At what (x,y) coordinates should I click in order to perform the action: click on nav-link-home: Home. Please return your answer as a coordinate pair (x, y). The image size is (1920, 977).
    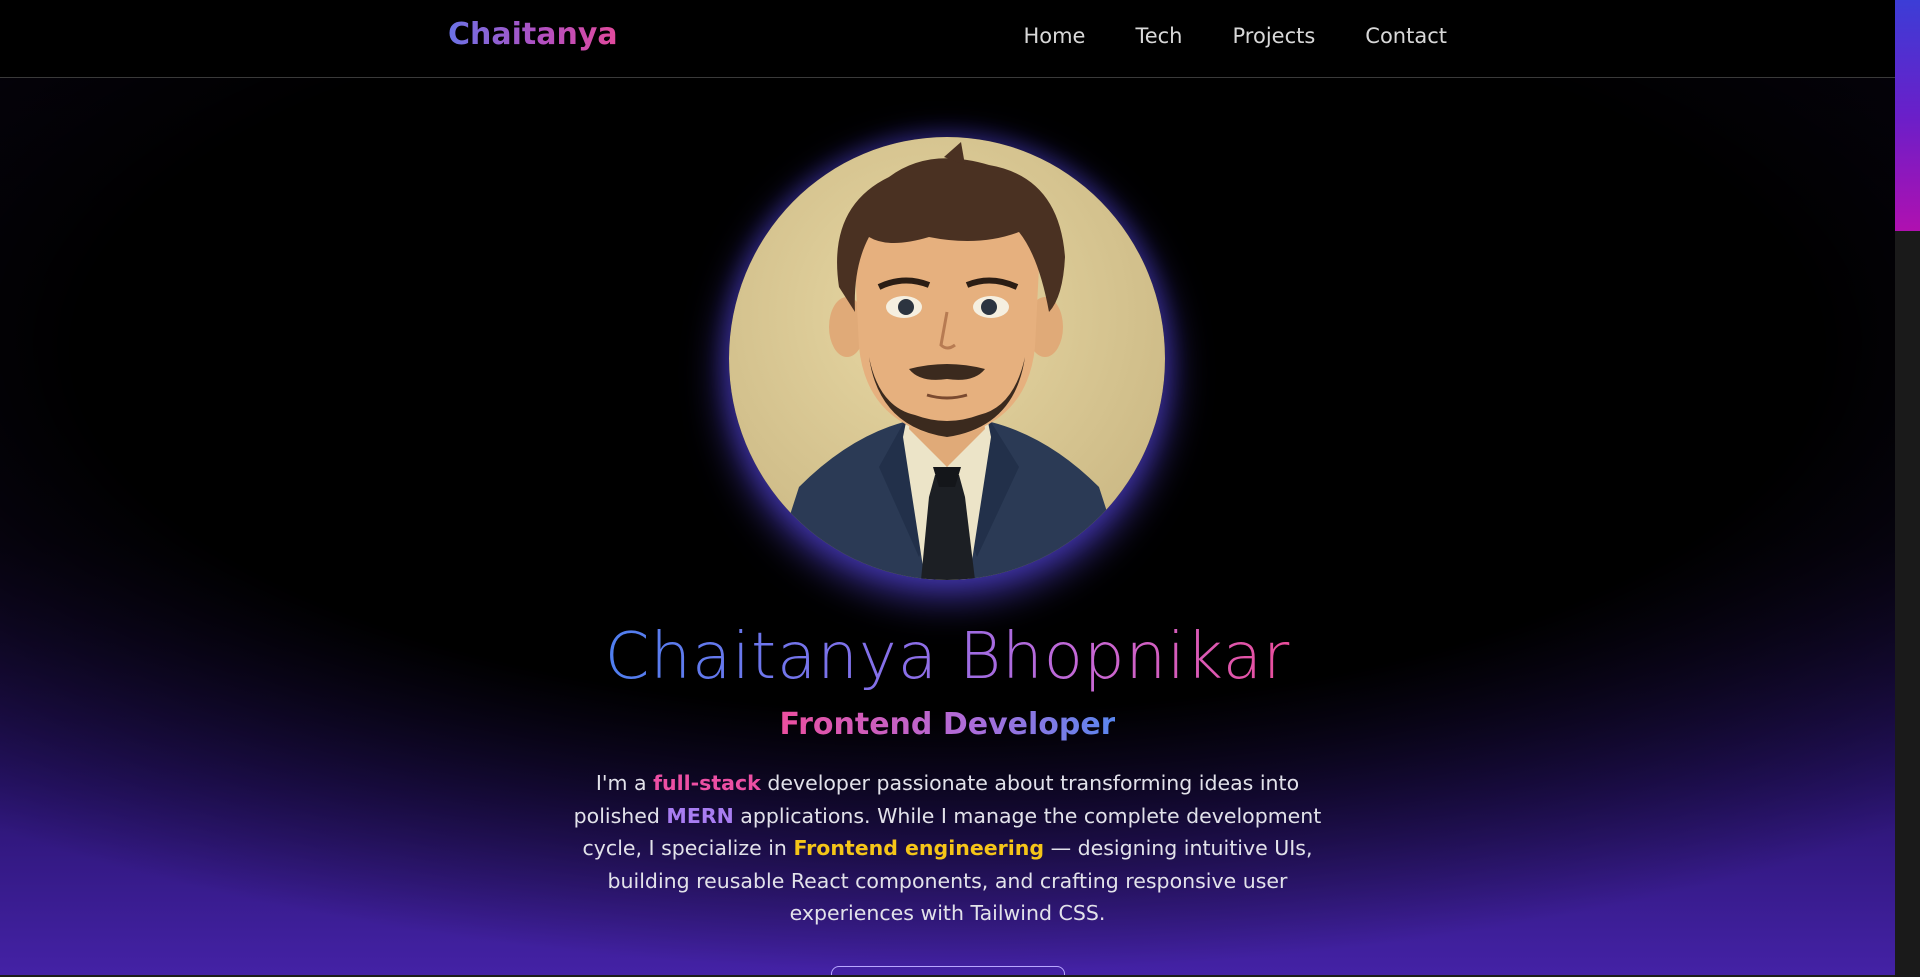
    Looking at the image, I should click on (1054, 36).